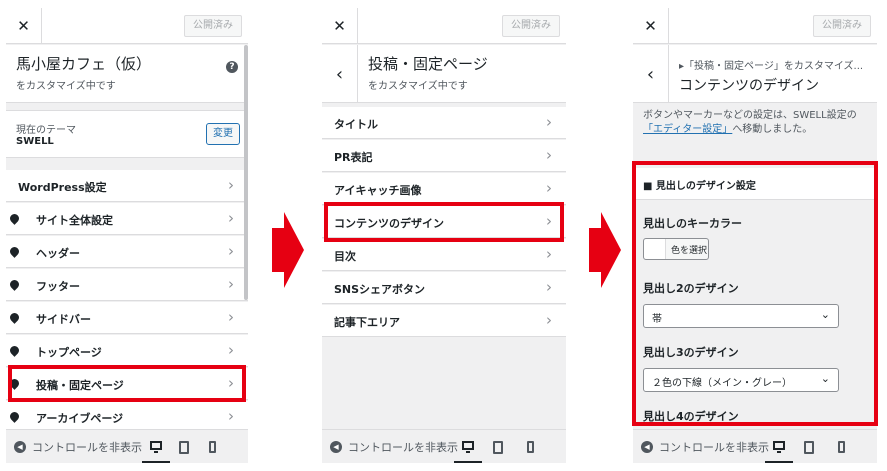  I want to click on site-title: 馬小屋カフェ（仮）, so click(84, 64).